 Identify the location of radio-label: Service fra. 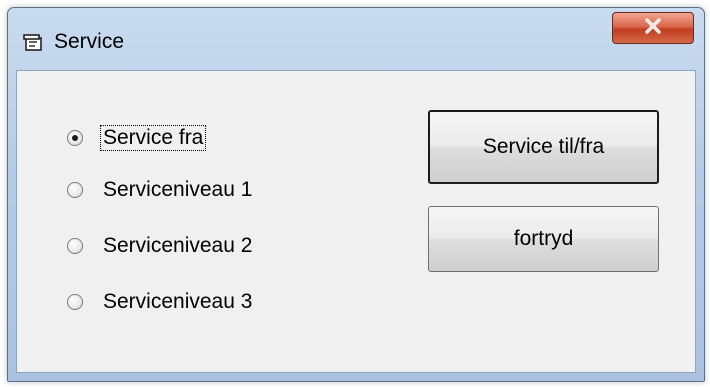
(153, 138).